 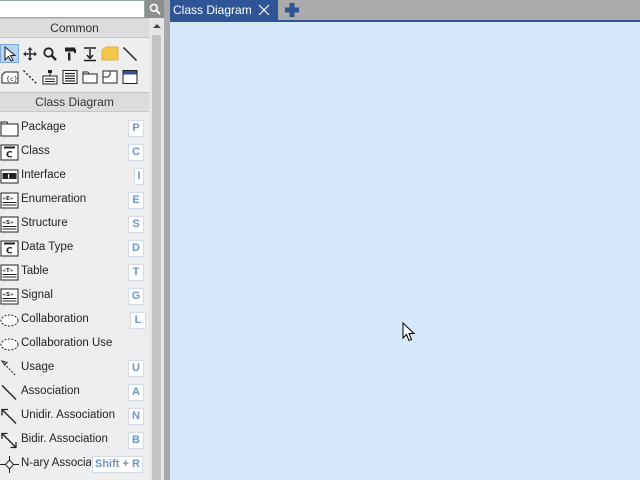 I want to click on mouse-pointer-icon, so click(x=409, y=332).